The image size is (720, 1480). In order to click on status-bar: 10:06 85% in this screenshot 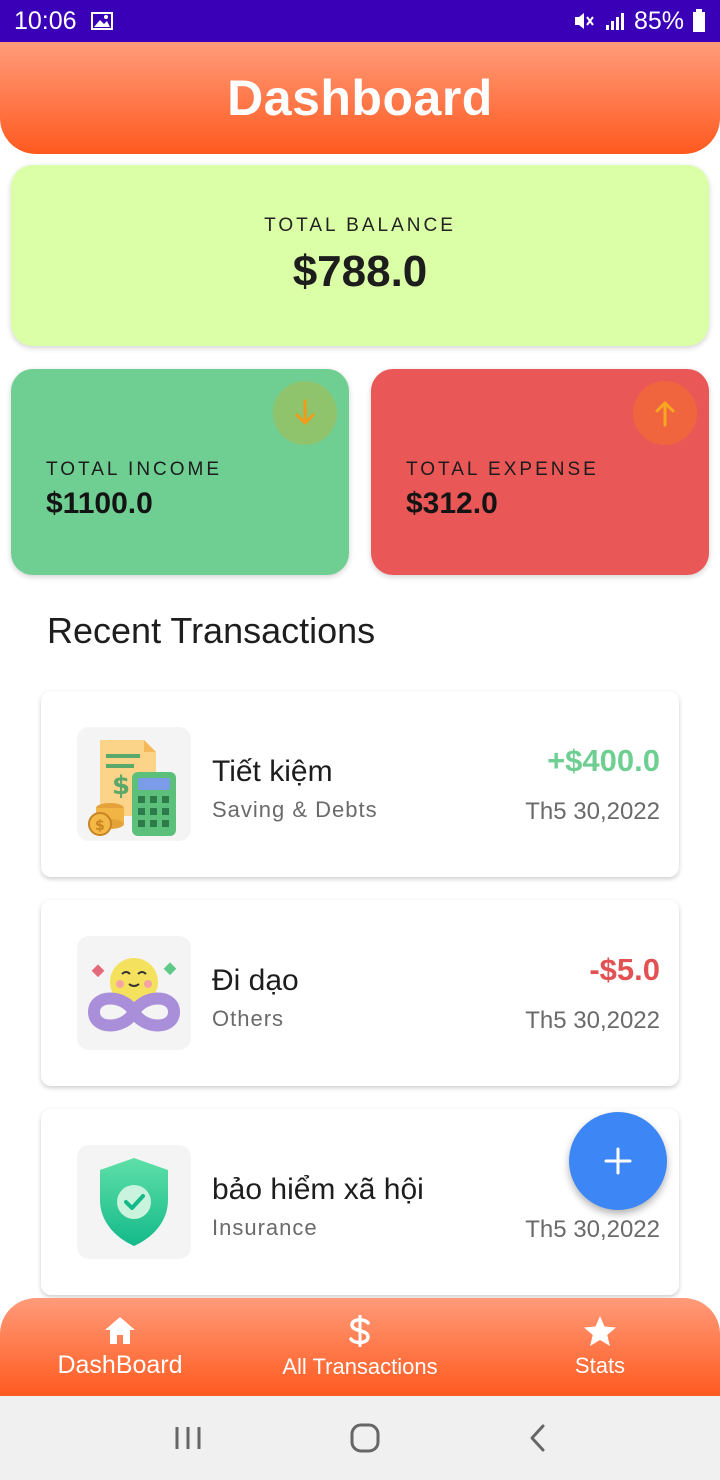, I will do `click(360, 21)`.